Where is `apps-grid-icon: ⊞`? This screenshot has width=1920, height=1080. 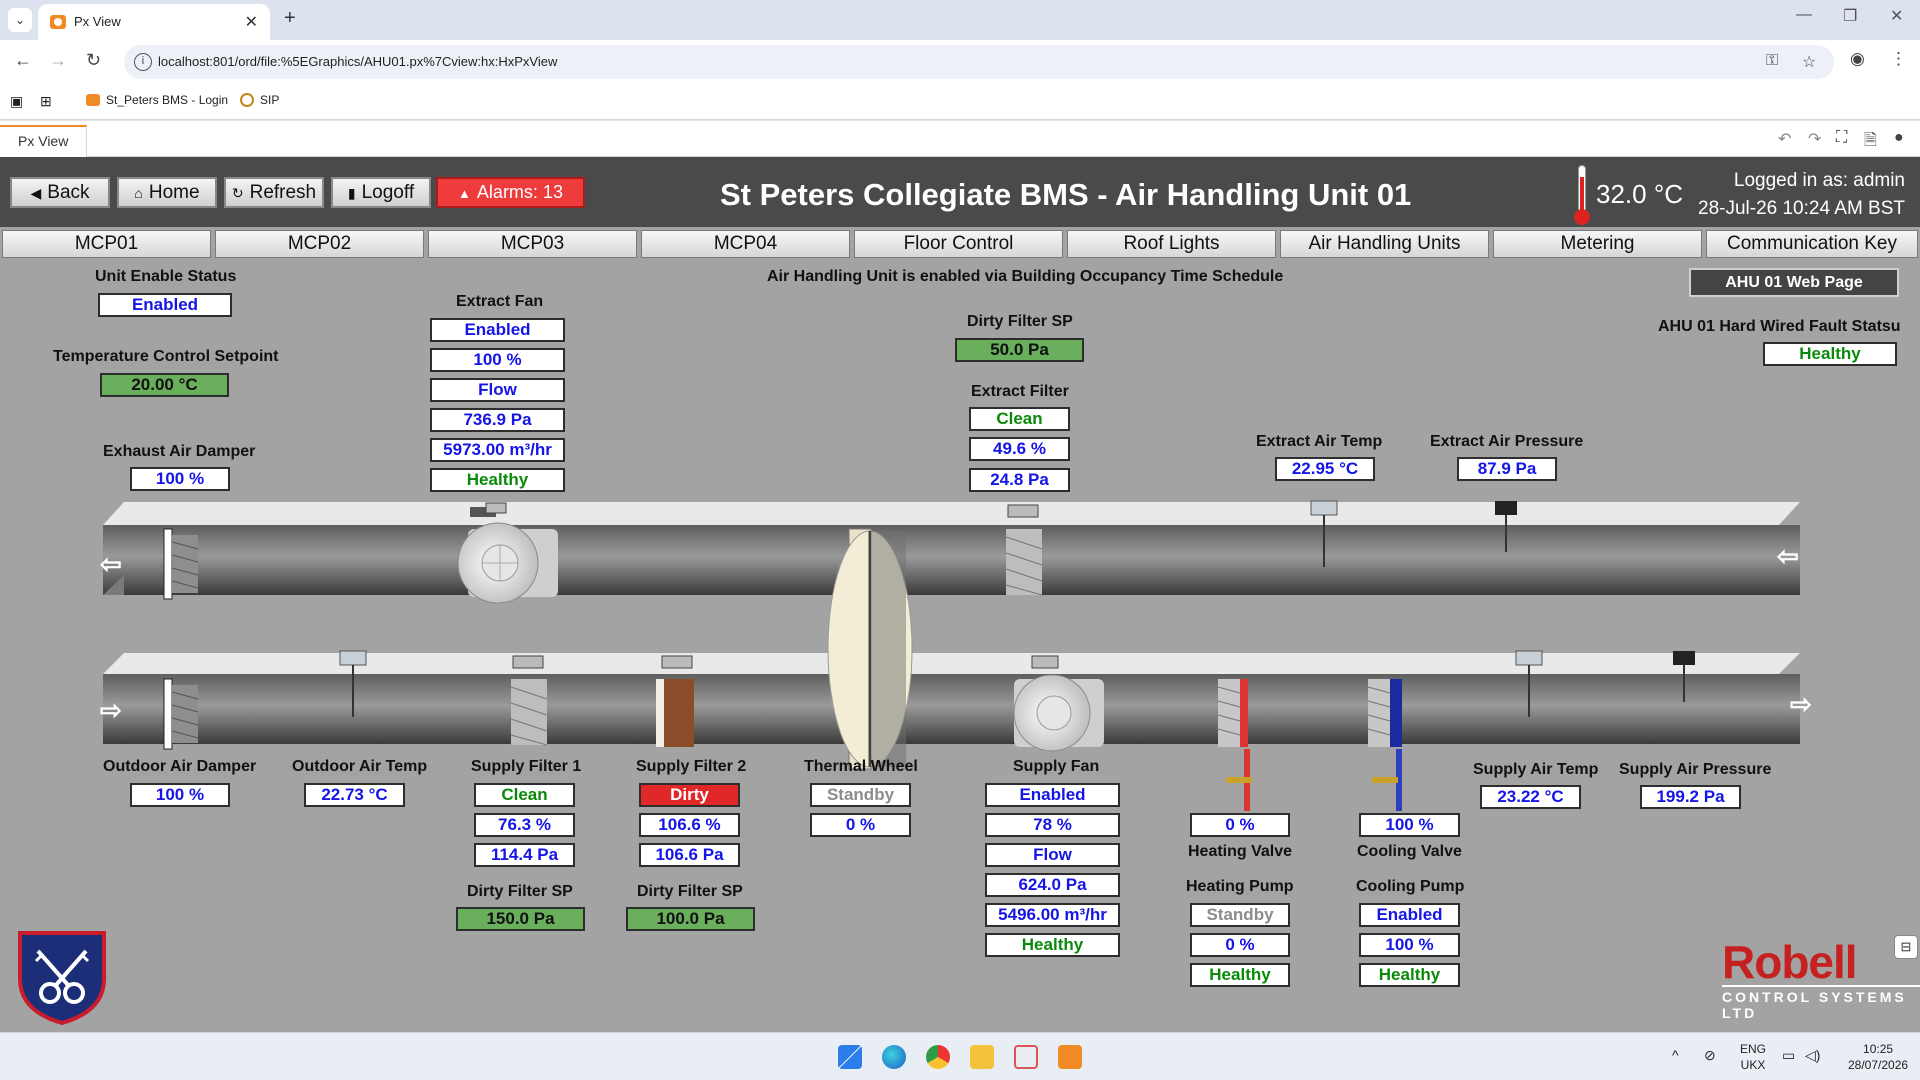 apps-grid-icon: ⊞ is located at coordinates (46, 101).